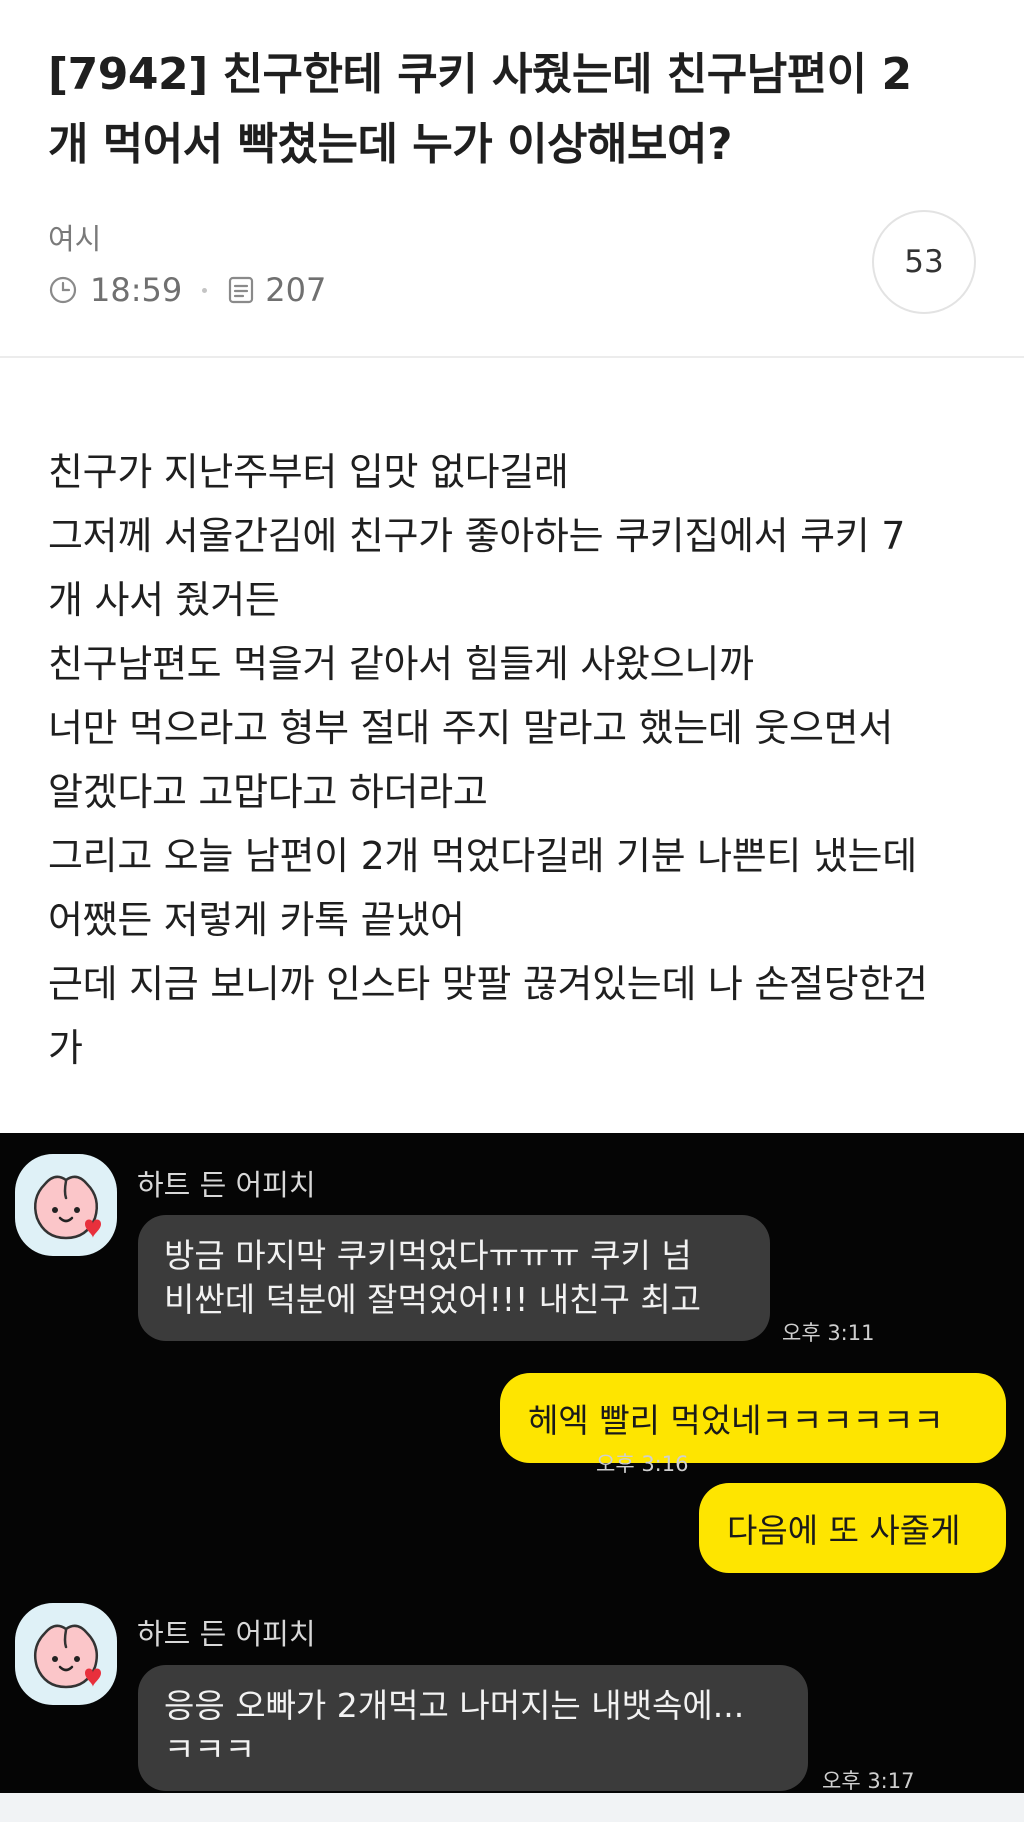 This screenshot has width=1024, height=1822. I want to click on message-line: 방금 마지막 쿠키먹었다ㅠㅠㅠ 쿠키 넘, so click(428, 1255).